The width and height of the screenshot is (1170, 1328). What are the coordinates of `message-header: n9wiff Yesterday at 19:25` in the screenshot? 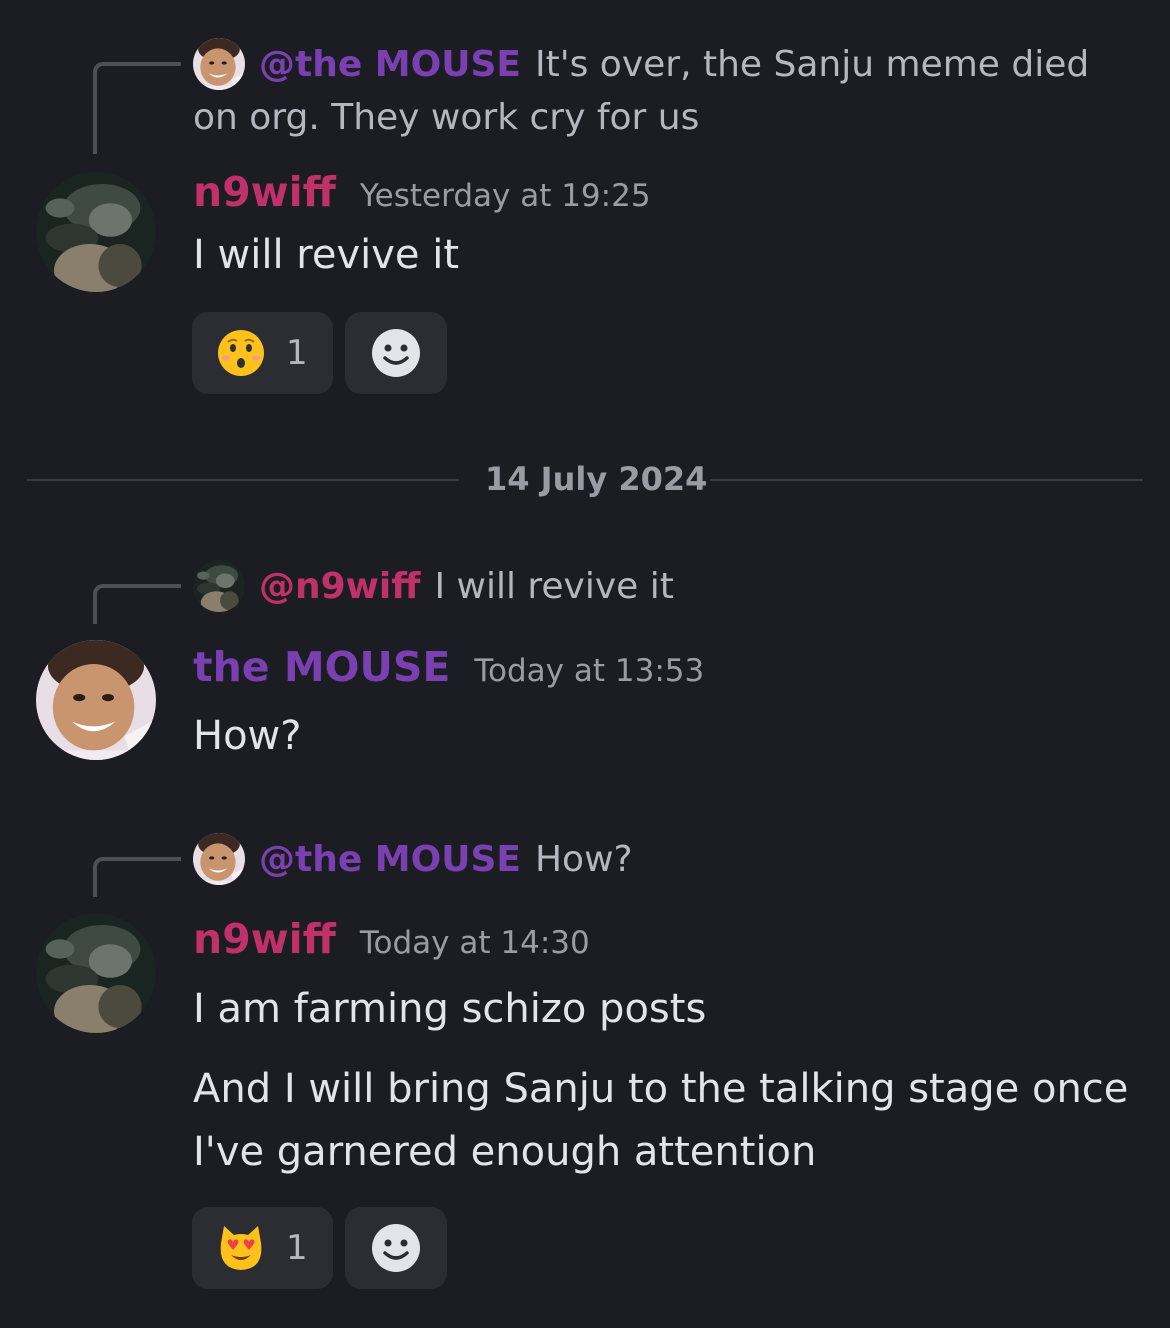 It's located at (422, 192).